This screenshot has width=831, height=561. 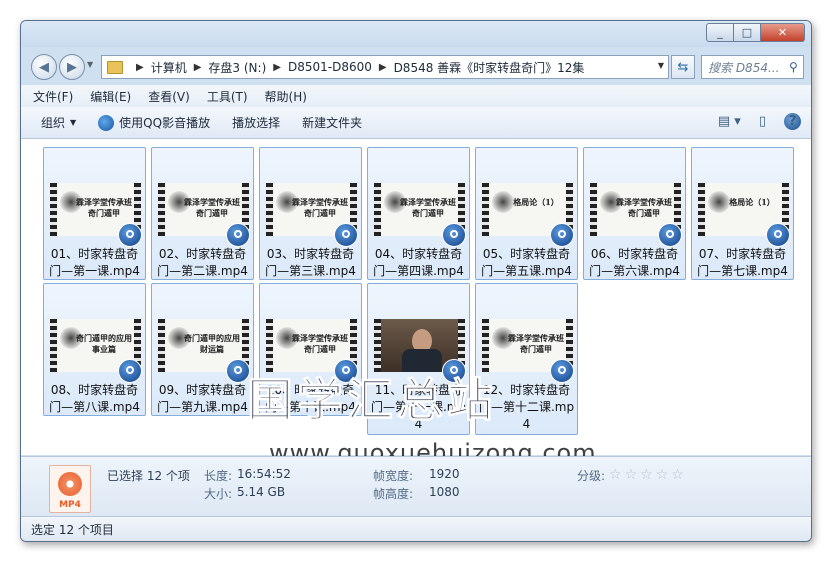 What do you see at coordinates (661, 65) in the screenshot?
I see `address-dropdown-icon: ▼` at bounding box center [661, 65].